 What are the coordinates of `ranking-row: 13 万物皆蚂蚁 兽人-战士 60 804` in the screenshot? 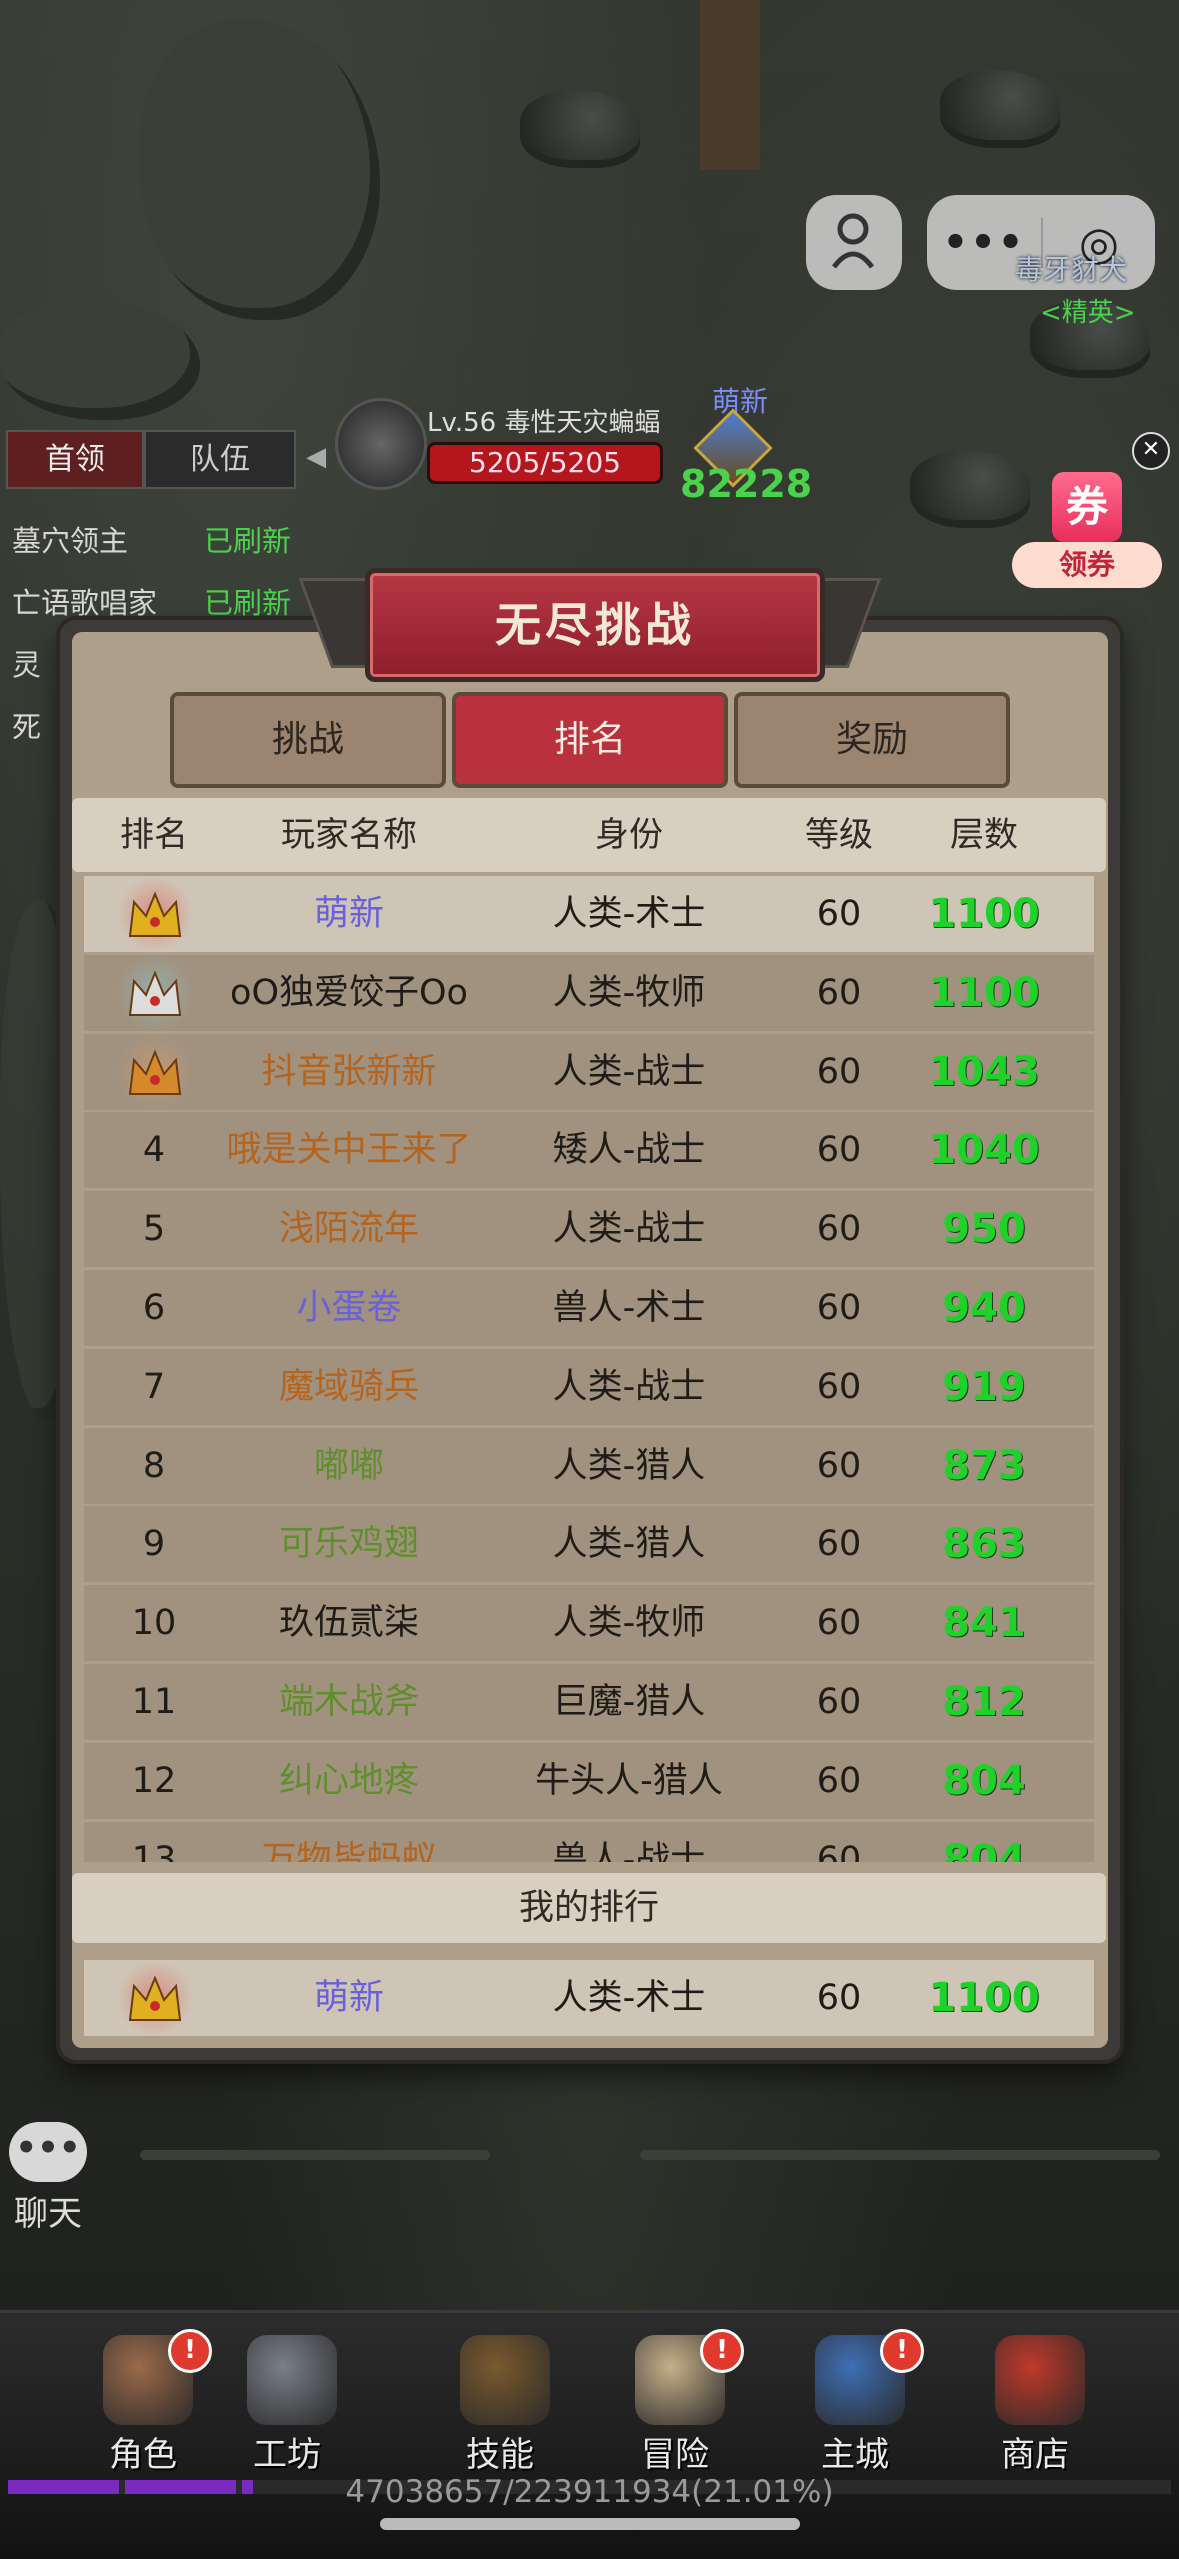 It's located at (589, 1841).